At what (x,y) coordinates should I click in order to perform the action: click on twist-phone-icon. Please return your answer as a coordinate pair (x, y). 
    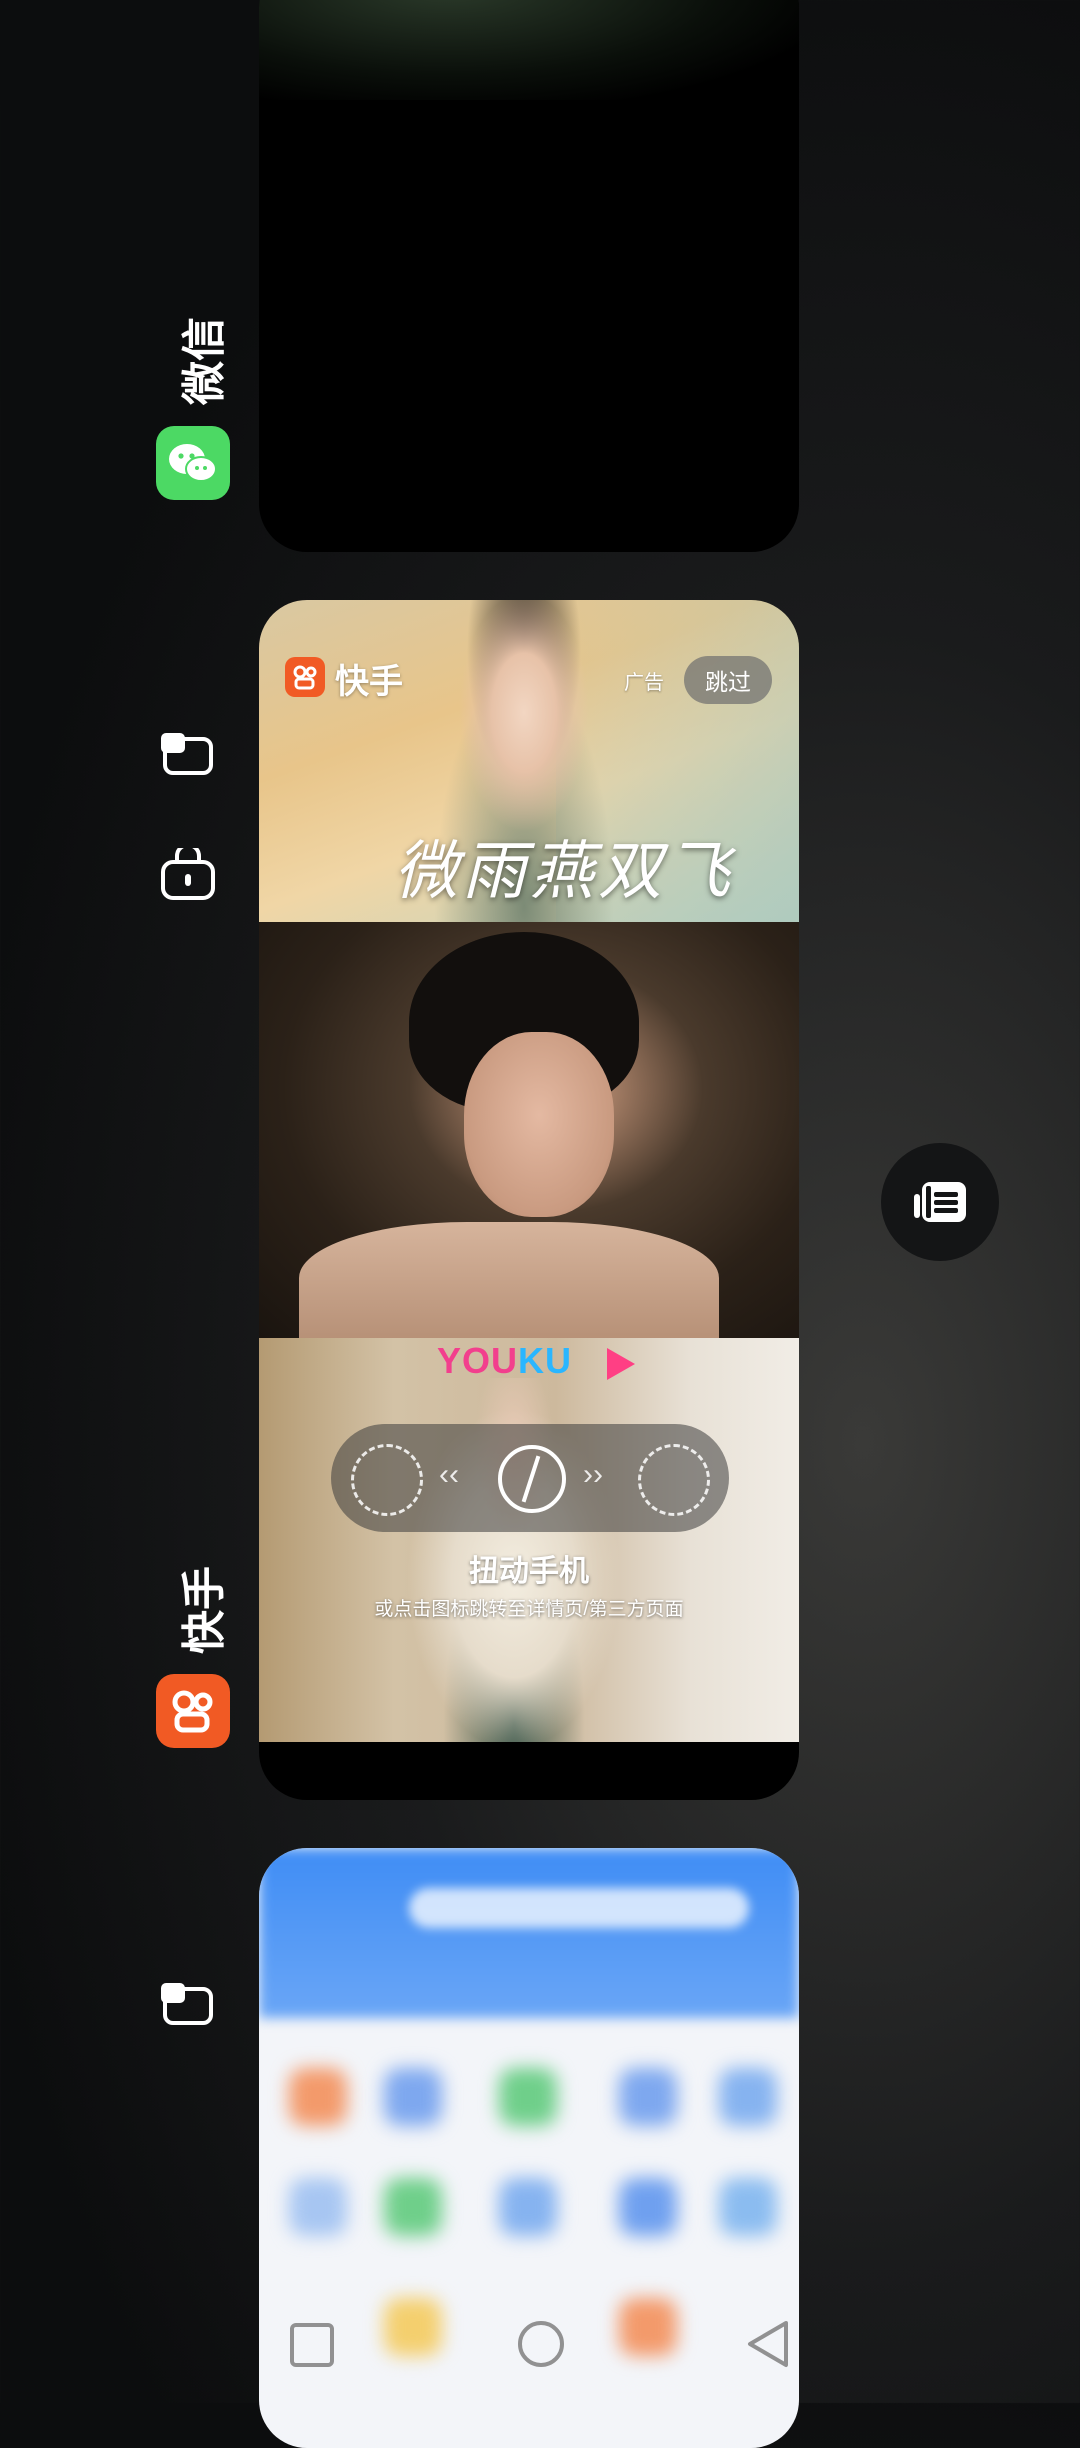
    Looking at the image, I should click on (532, 1479).